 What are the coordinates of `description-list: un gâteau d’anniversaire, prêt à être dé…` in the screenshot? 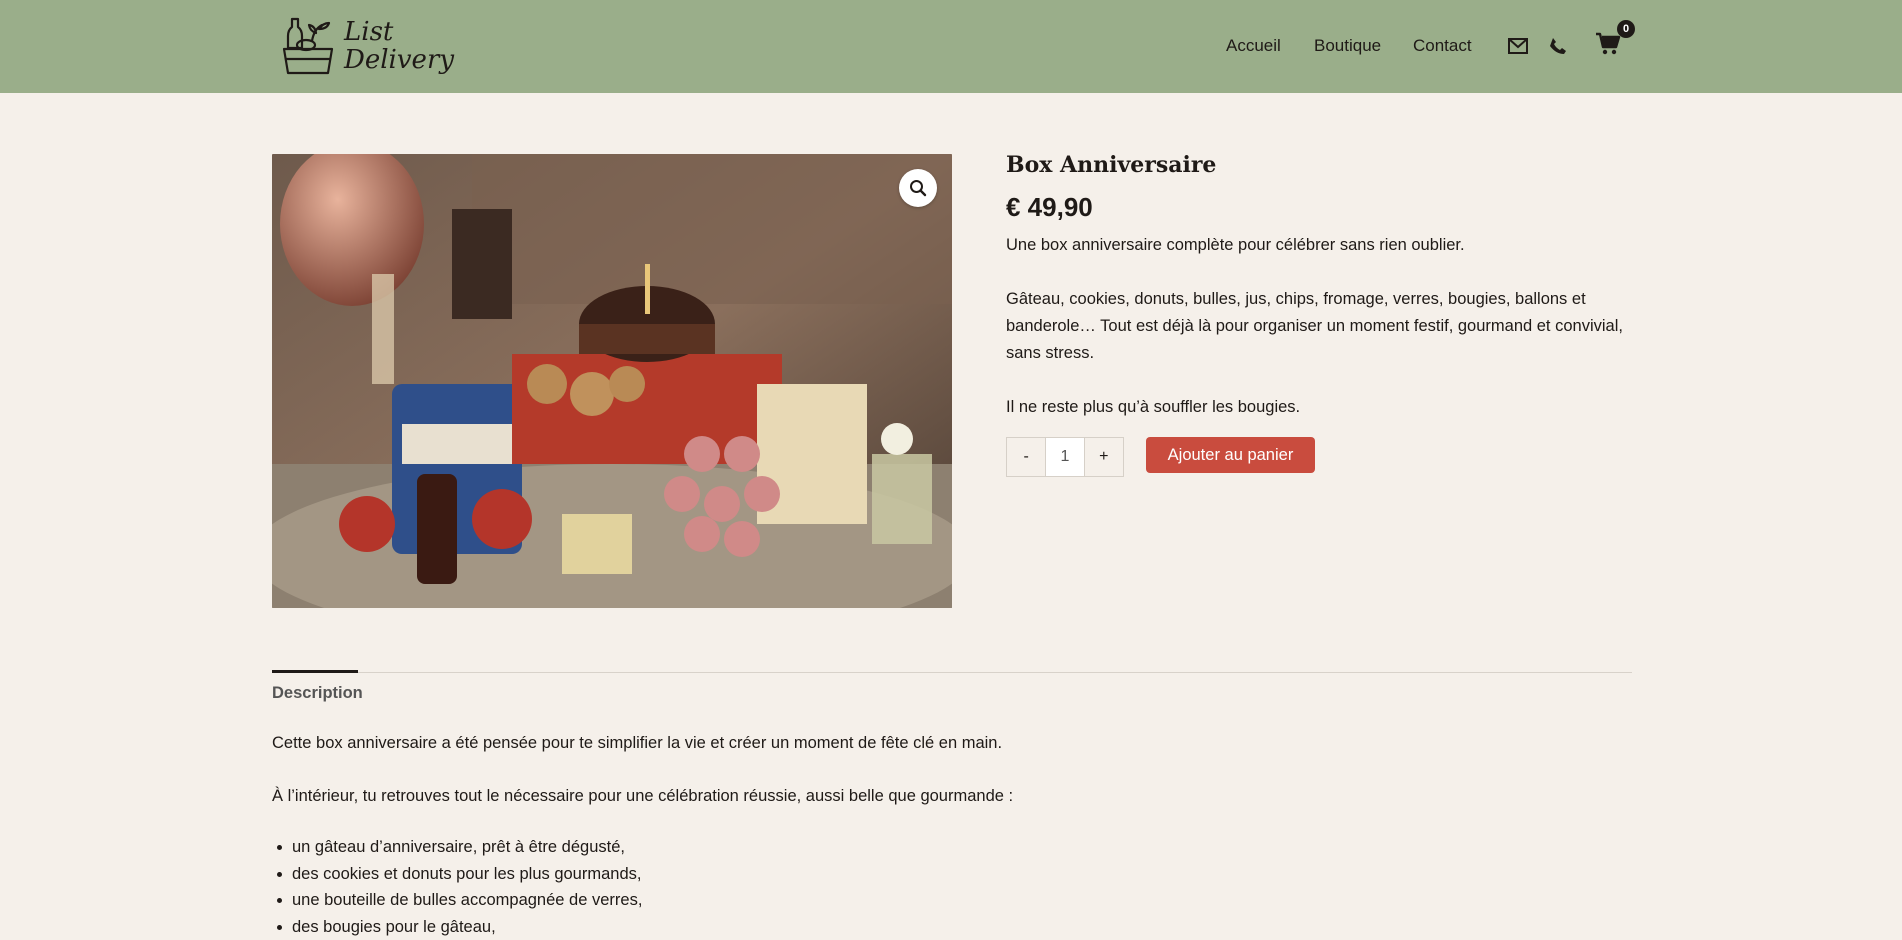 It's located at (457, 887).